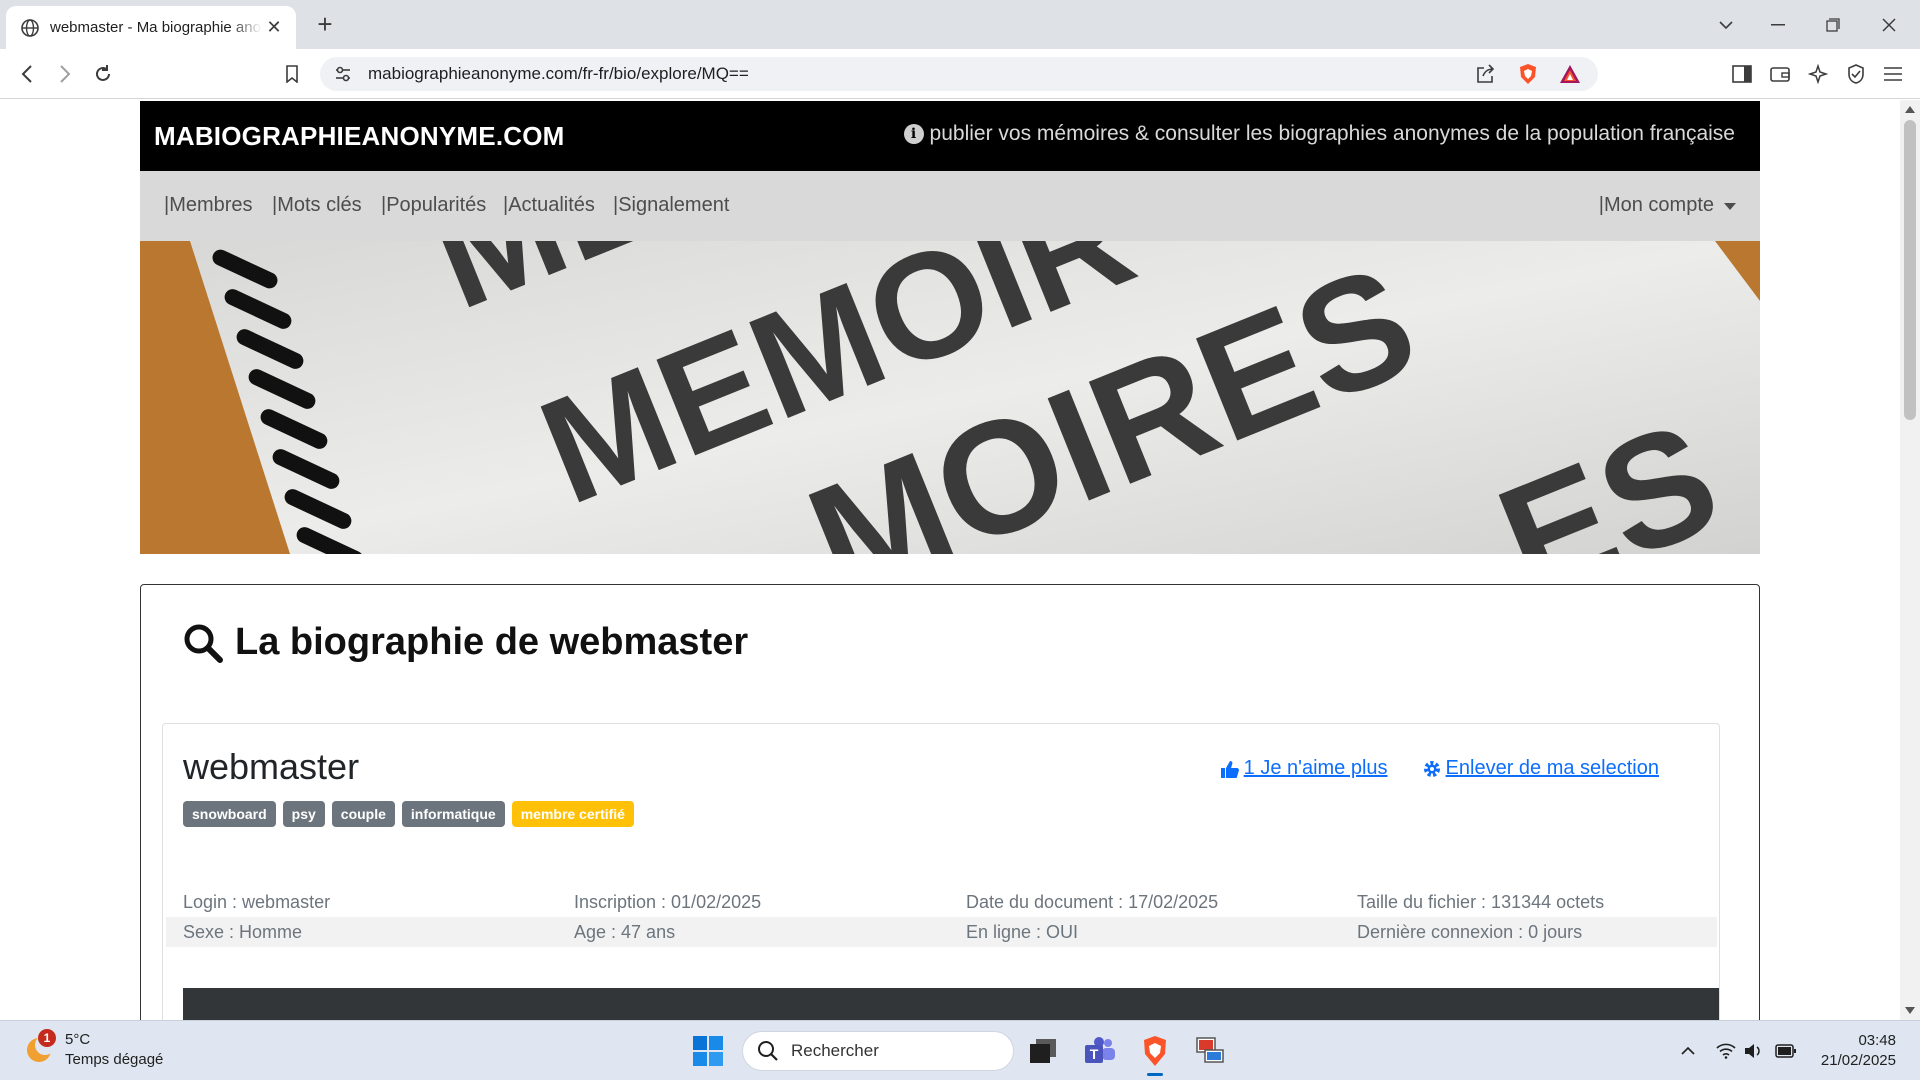 The image size is (1920, 1080). What do you see at coordinates (1470, 932) in the screenshot?
I see `info-last-login: Dernière connexion : 0 jours` at bounding box center [1470, 932].